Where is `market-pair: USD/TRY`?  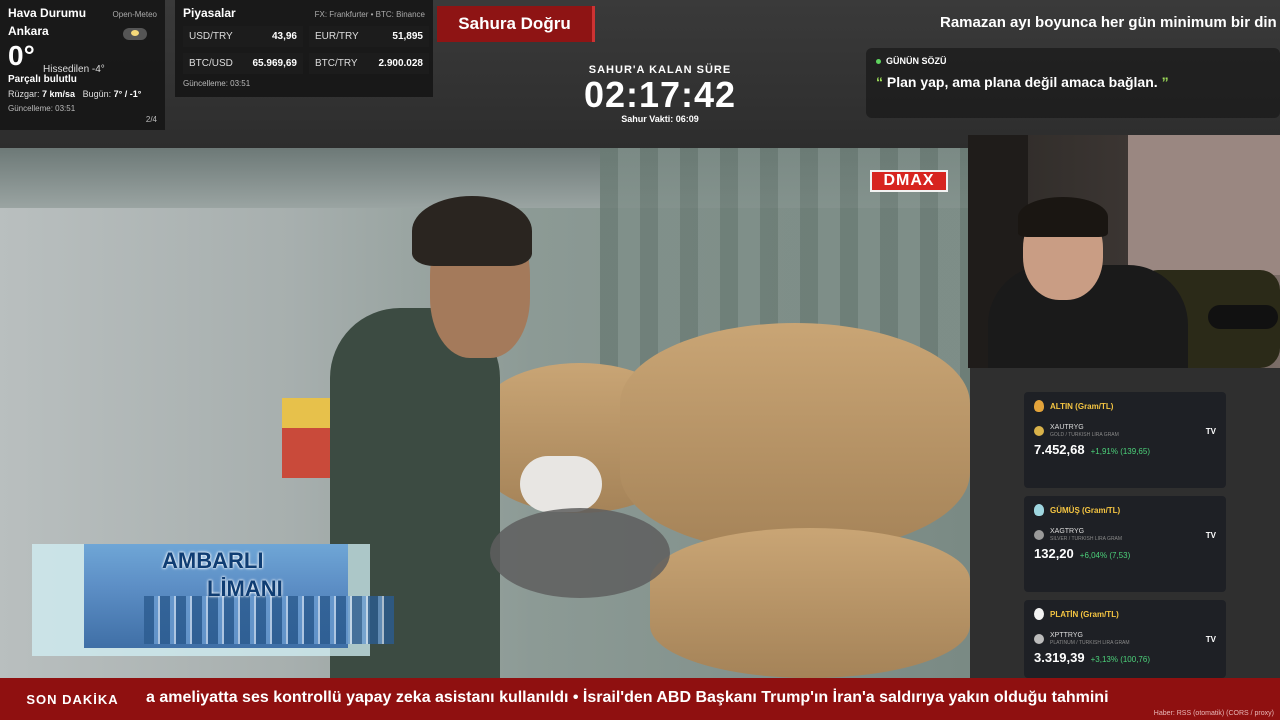
market-pair: USD/TRY is located at coordinates (211, 36).